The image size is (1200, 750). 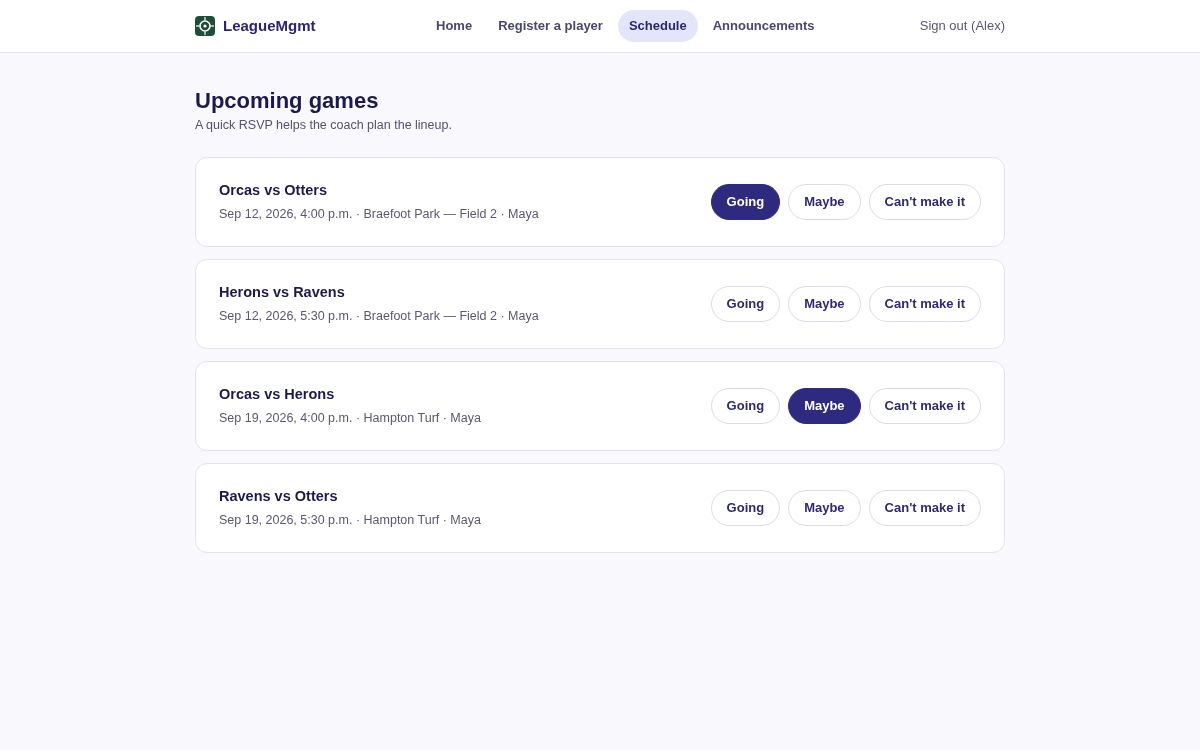 I want to click on game-details: Sep 12, 2026, 4:00 p.m. · Braefoot Park — Field 2 · Maya, so click(x=379, y=214).